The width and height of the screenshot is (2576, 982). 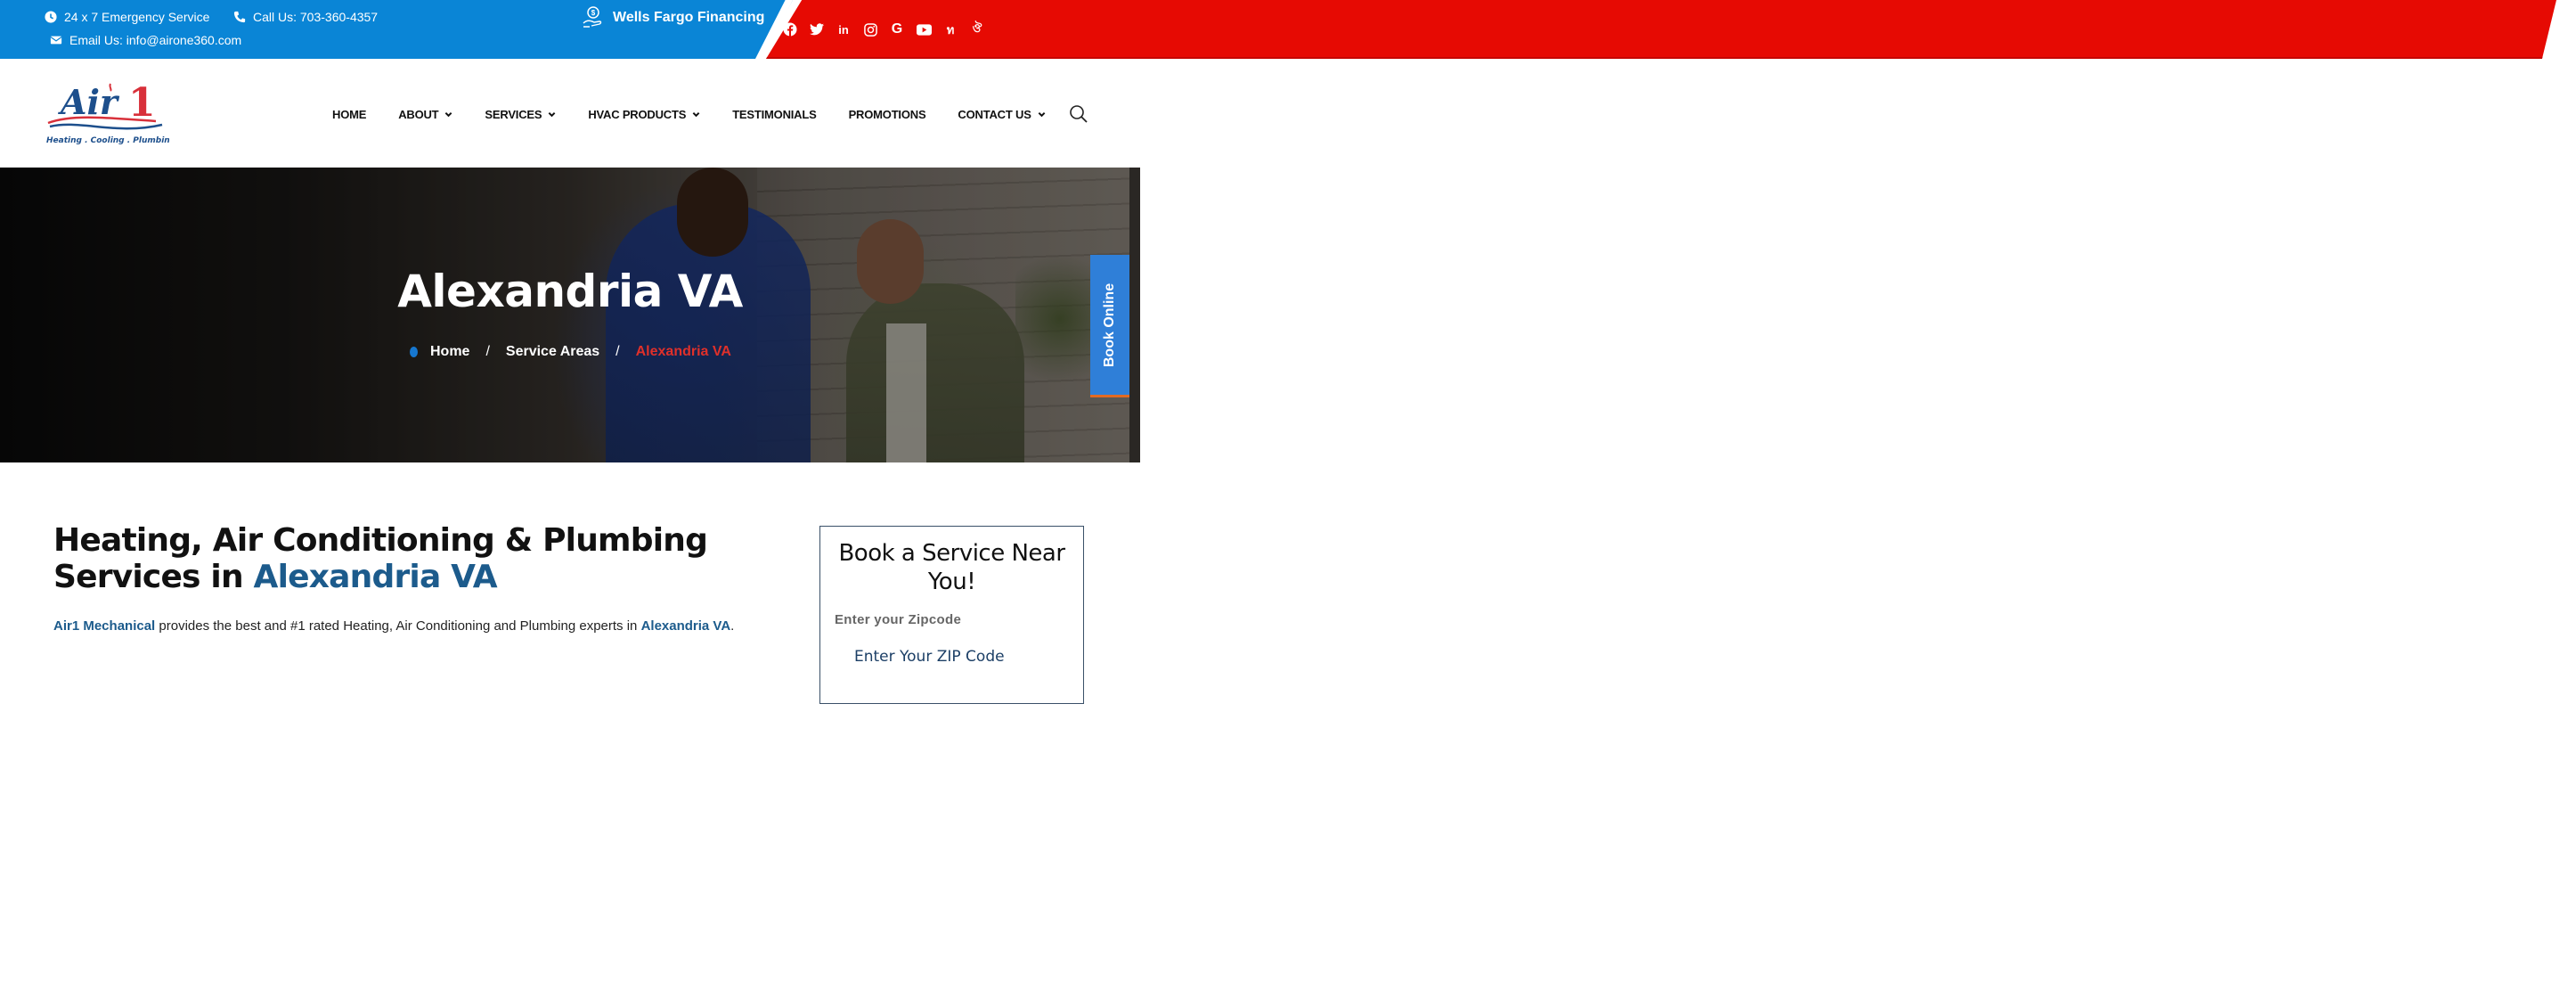 I want to click on nav-contact-us-label: CONTACT US, so click(x=995, y=114).